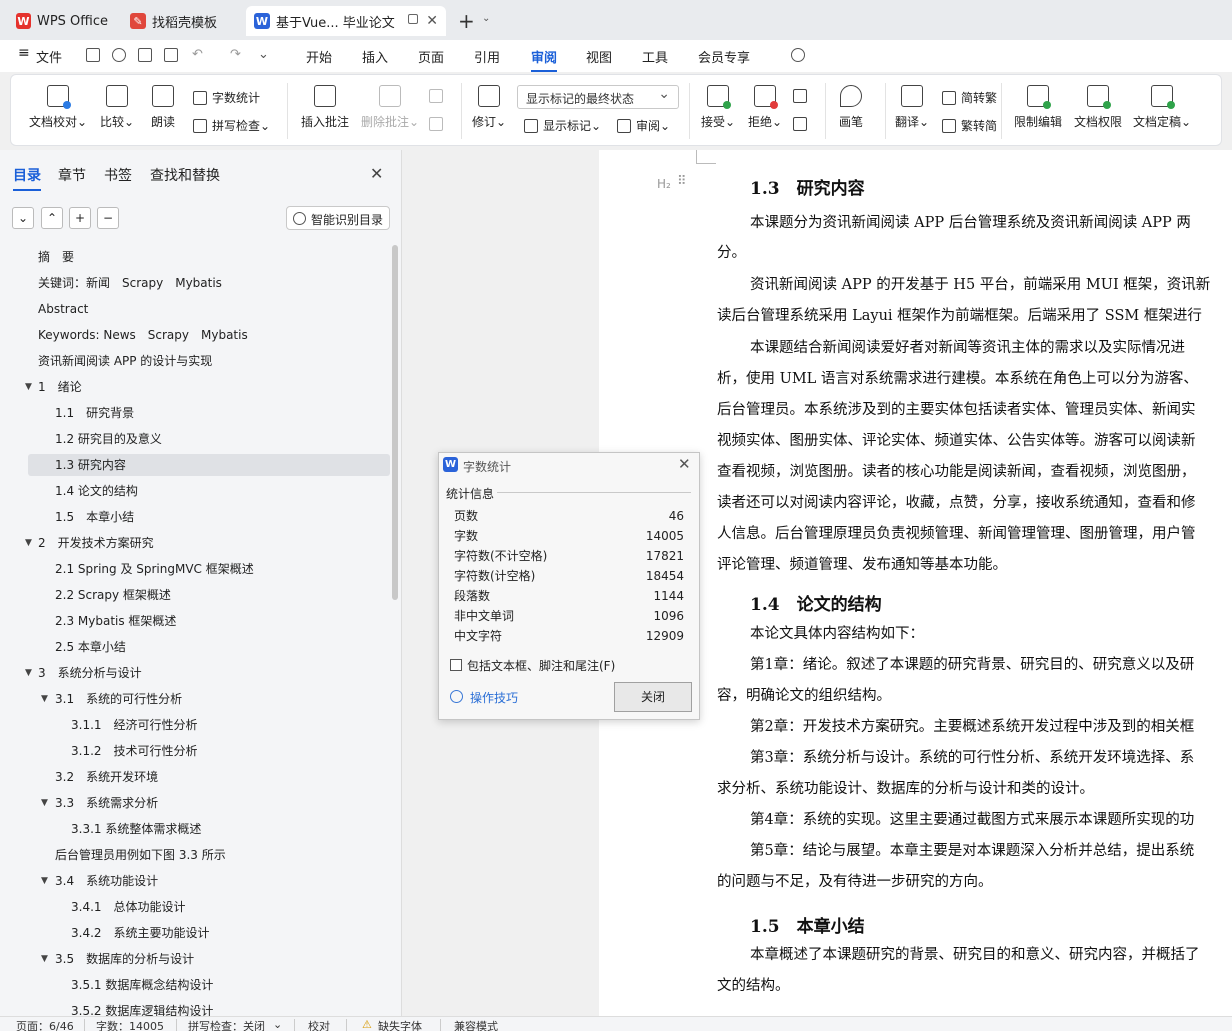 This screenshot has height=1031, width=1232. I want to click on collapse-chevron-down-icon: ⌄, so click(23, 218).